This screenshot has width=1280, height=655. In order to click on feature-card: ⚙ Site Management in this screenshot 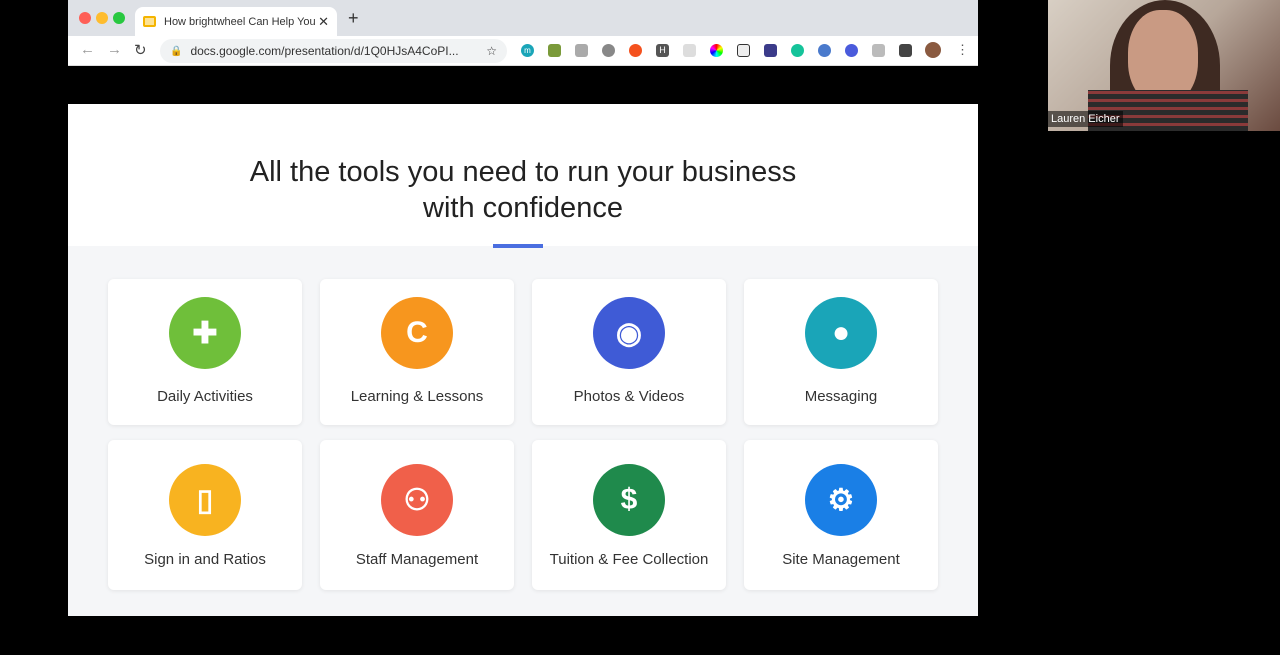, I will do `click(841, 515)`.